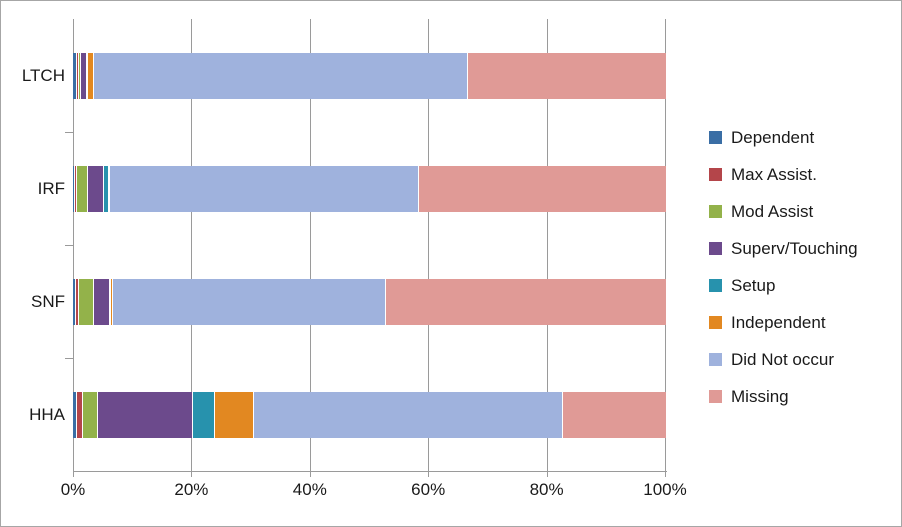  Describe the element at coordinates (428, 489) in the screenshot. I see `x-axis-label-60: 60%` at that location.